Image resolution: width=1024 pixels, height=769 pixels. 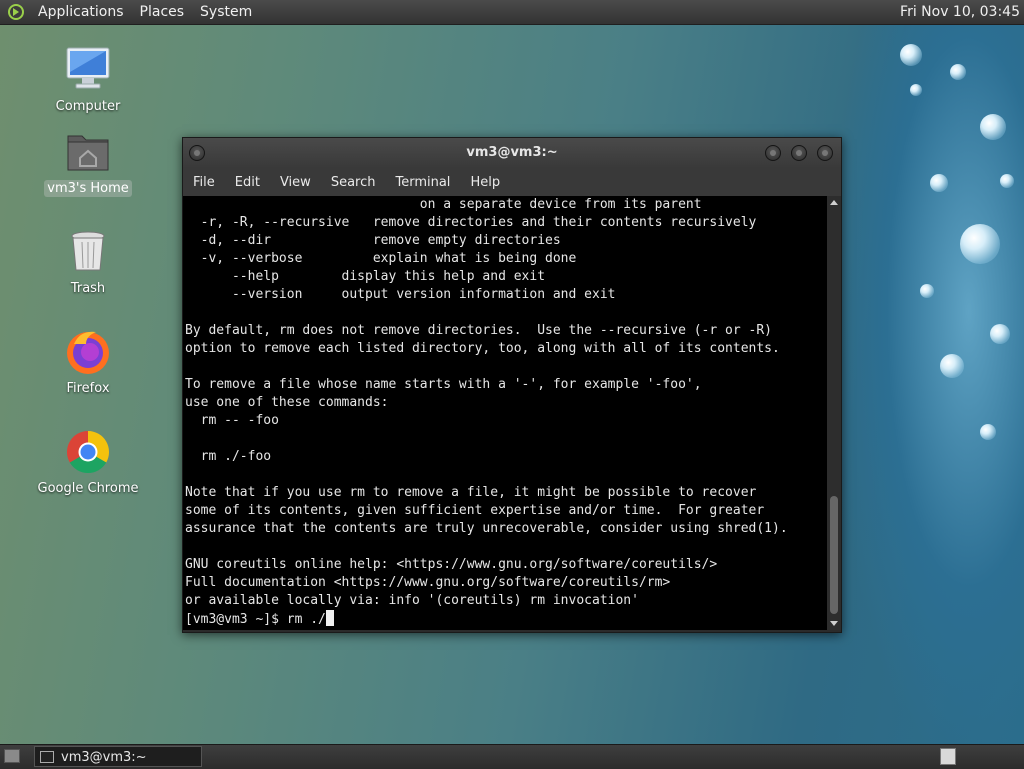 I want to click on taskbar-button-label: vm3@vm3:~, so click(x=104, y=757).